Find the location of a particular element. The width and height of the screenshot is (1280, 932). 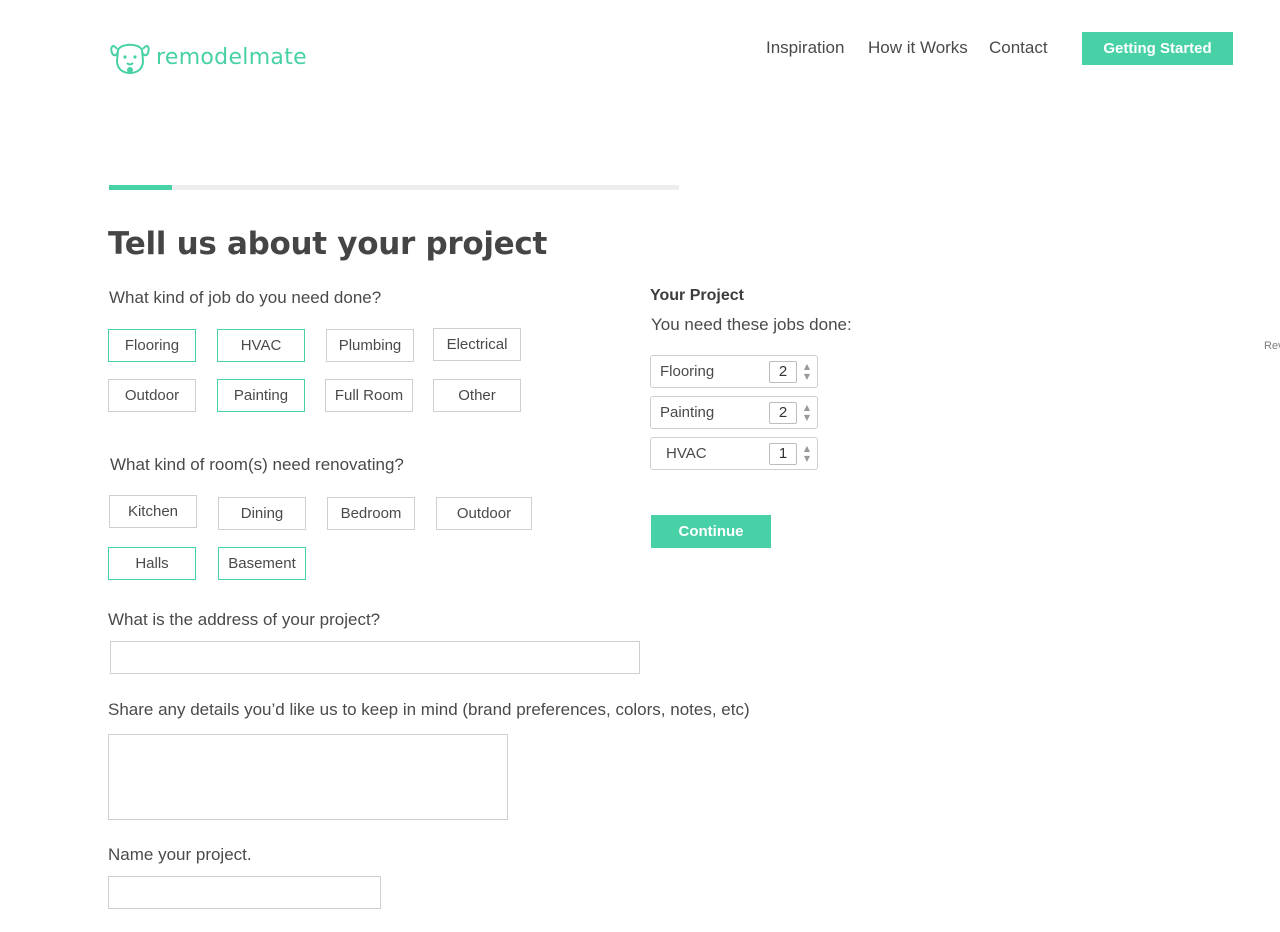

room-option-dining: Dining is located at coordinates (262, 513).